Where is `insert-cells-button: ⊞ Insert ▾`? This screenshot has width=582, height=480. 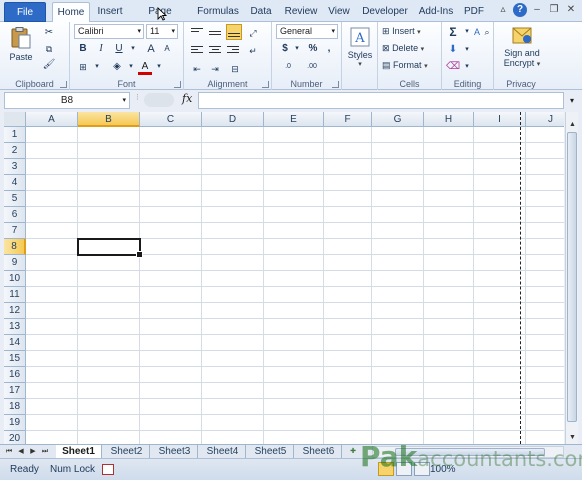
insert-cells-button: ⊞ Insert ▾ is located at coordinates (411, 31).